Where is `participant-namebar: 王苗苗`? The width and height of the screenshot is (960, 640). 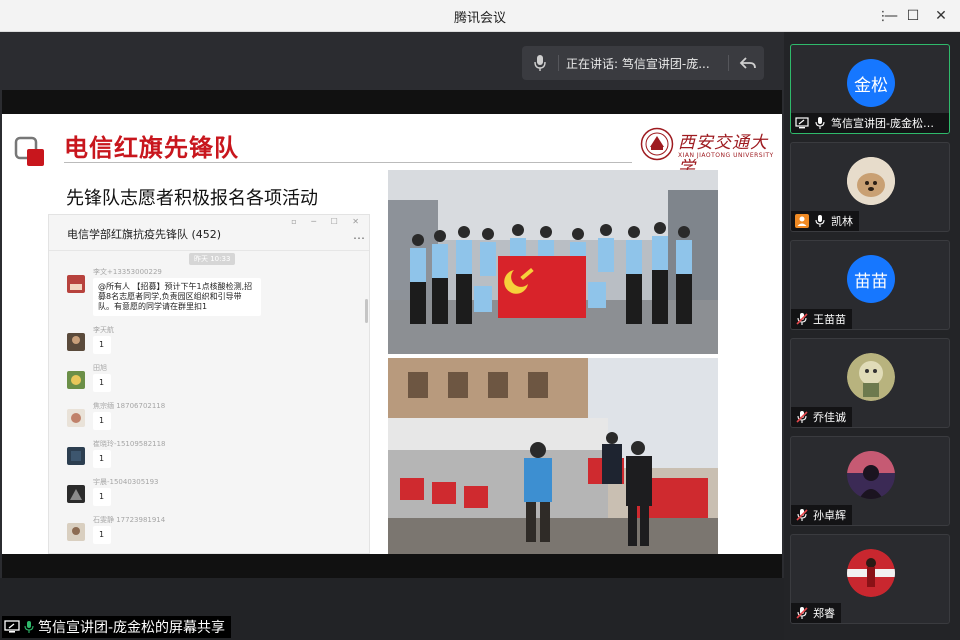
participant-namebar: 王苗苗 is located at coordinates (821, 319).